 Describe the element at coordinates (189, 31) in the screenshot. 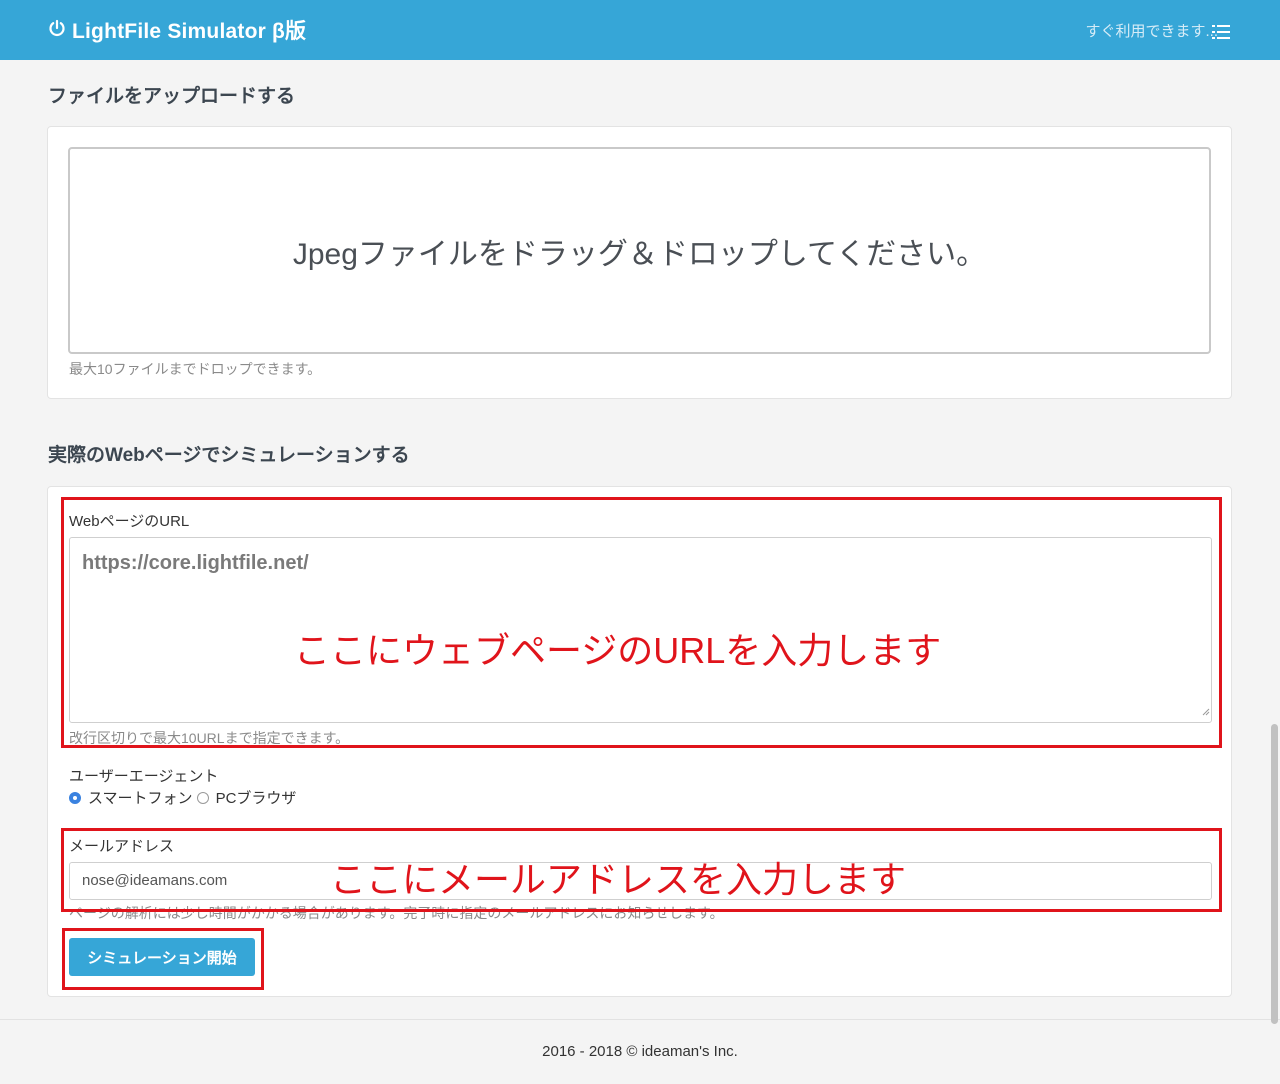

I see `app-title: LightFile Simulator β版` at that location.